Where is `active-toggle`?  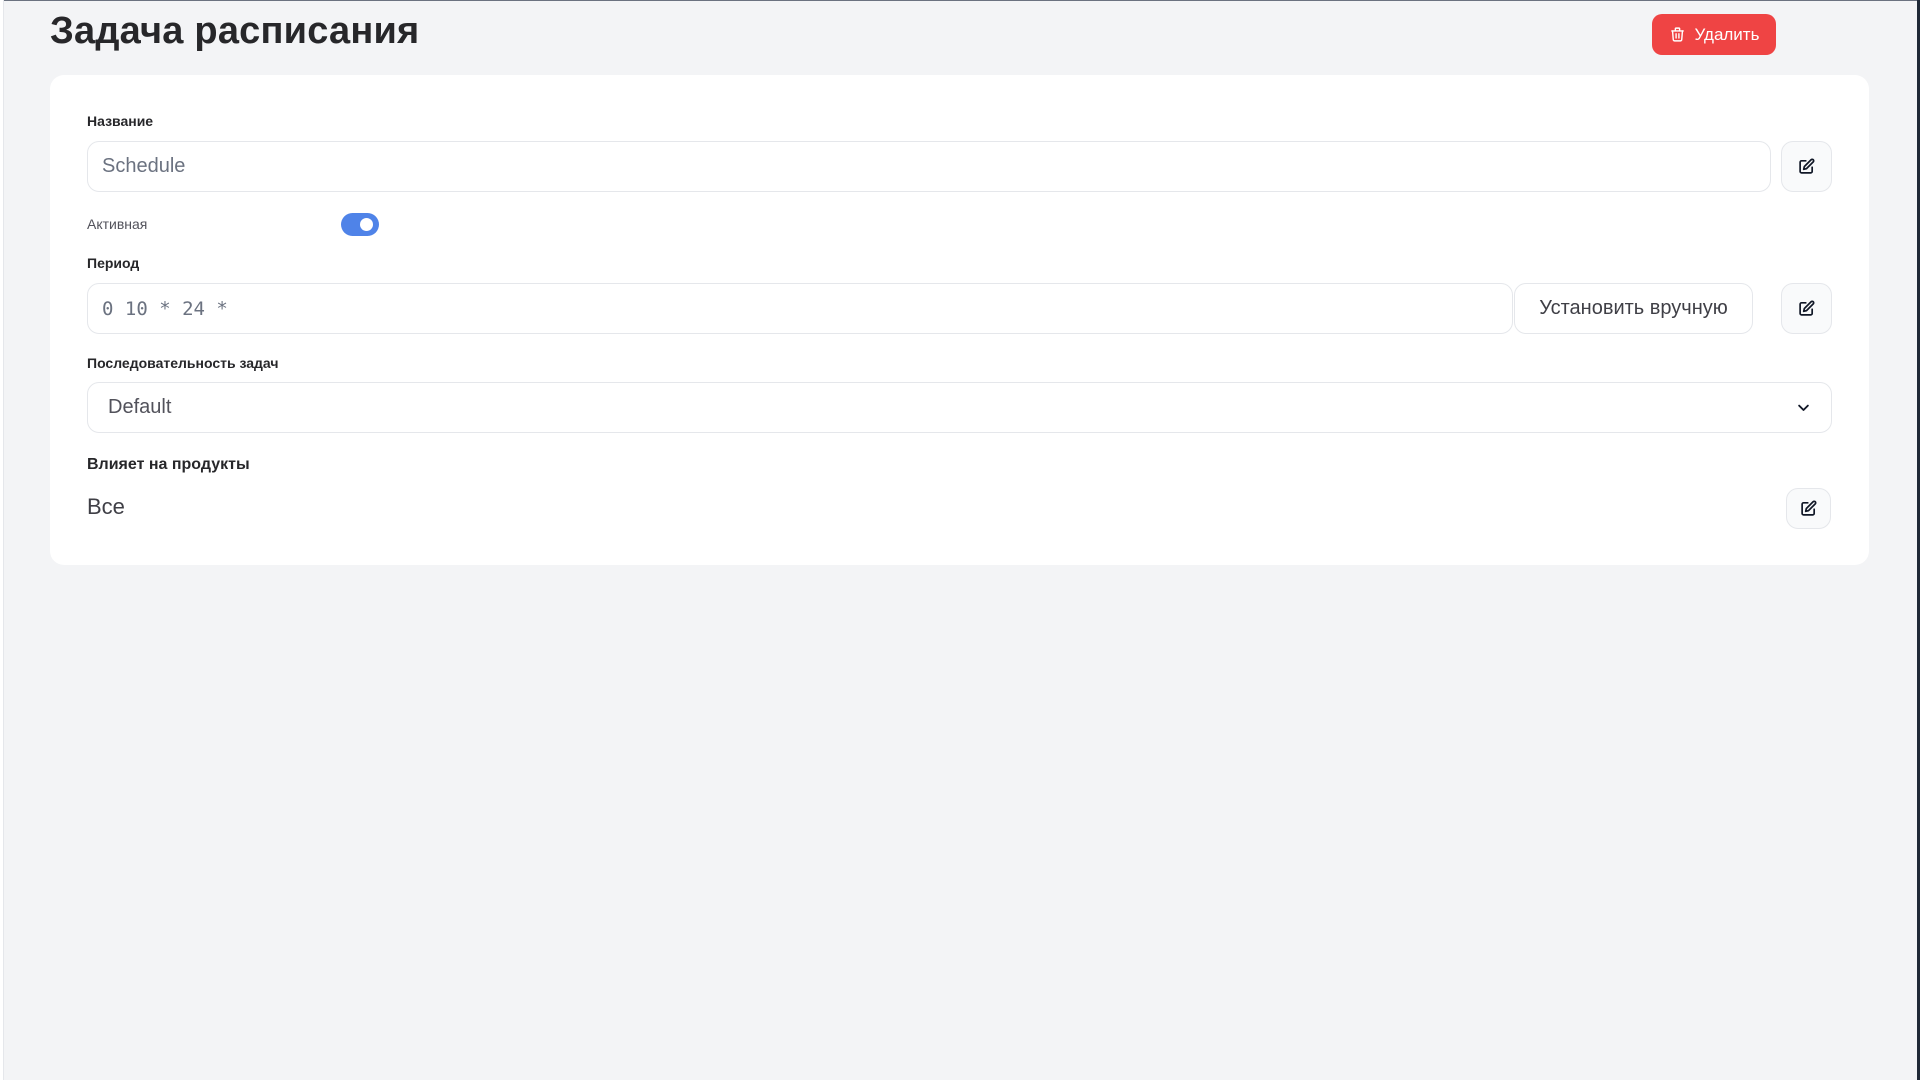 active-toggle is located at coordinates (360, 224).